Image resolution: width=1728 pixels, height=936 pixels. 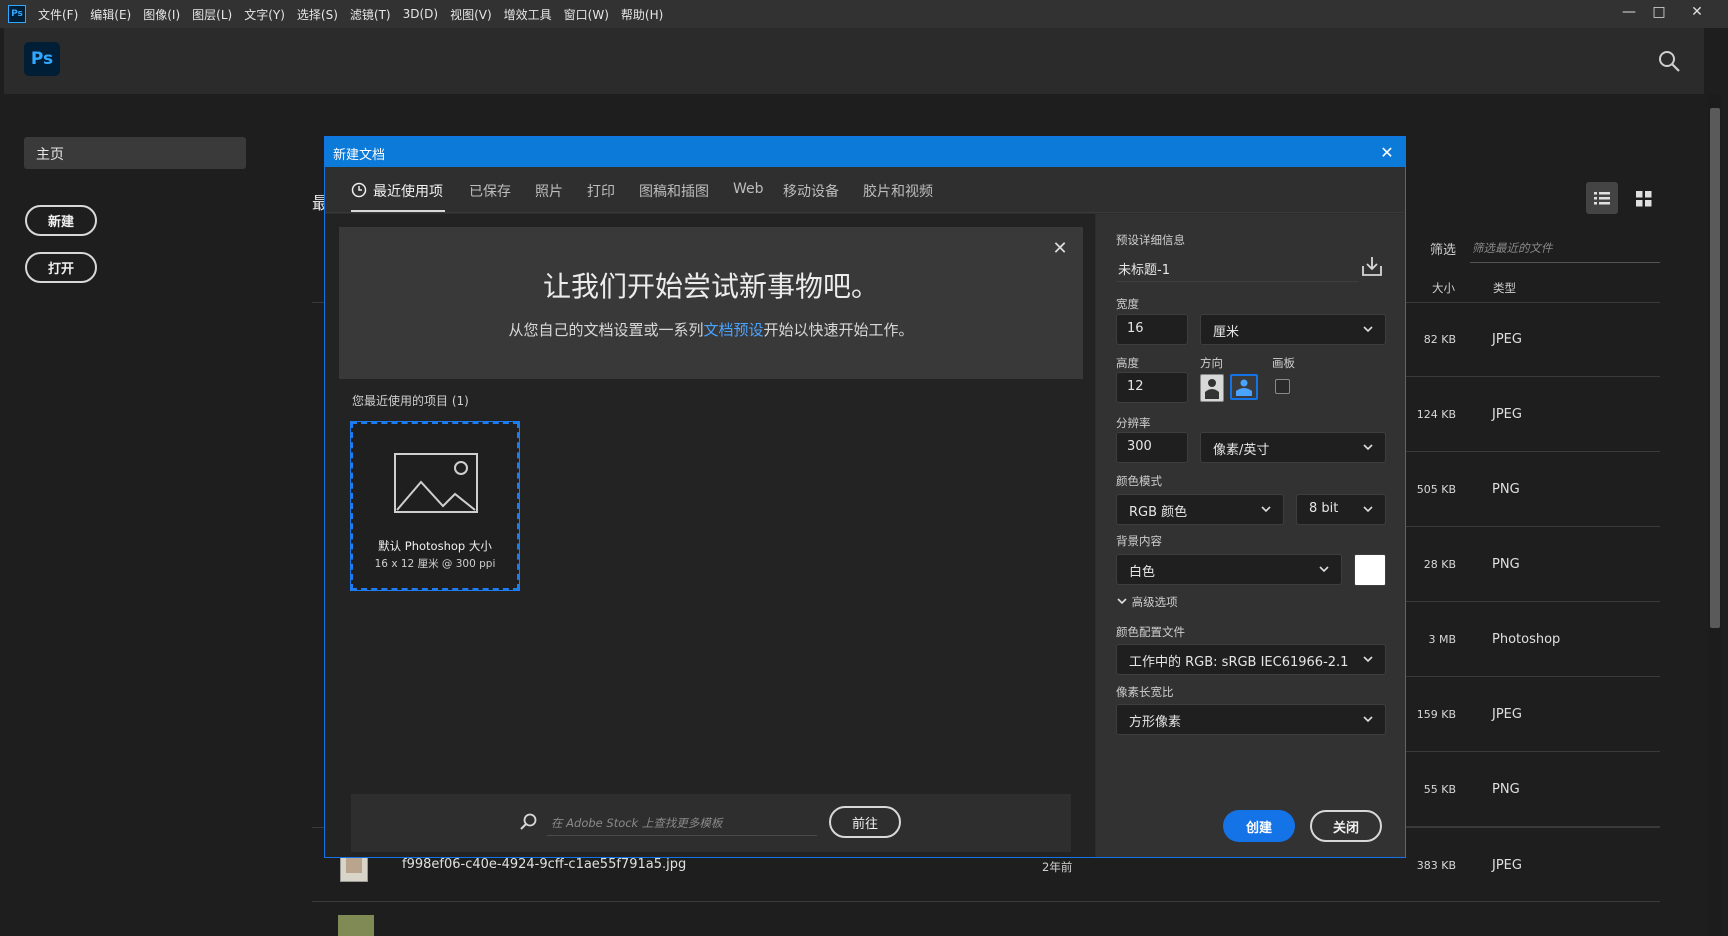 I want to click on preset-card-default: 默认 Photoshop 大小 16 x 12 厘米 @ 300 ppi, so click(x=435, y=506).